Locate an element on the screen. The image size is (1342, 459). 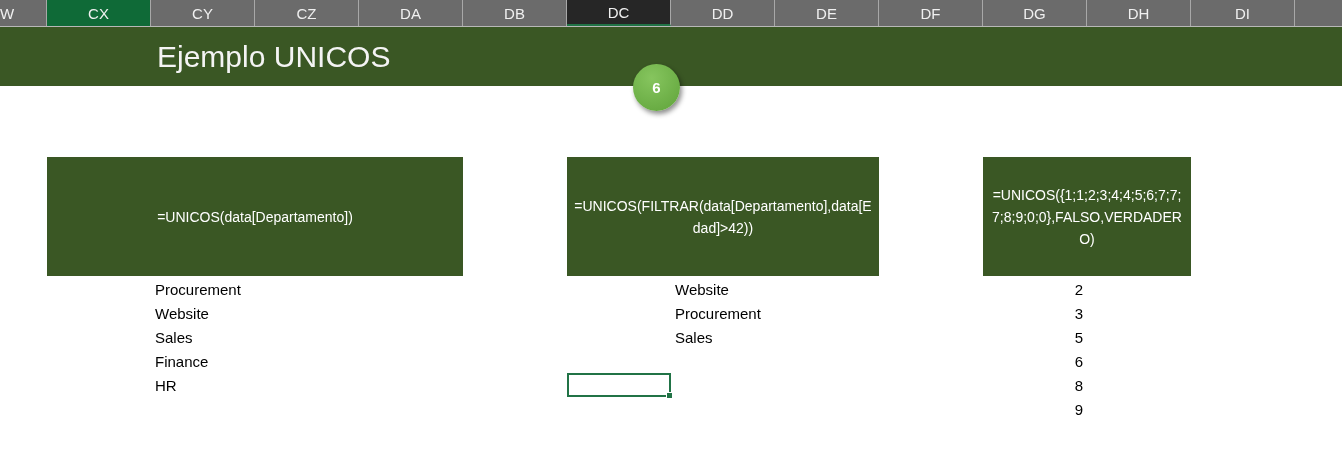
column-header: CX is located at coordinates (99, 13).